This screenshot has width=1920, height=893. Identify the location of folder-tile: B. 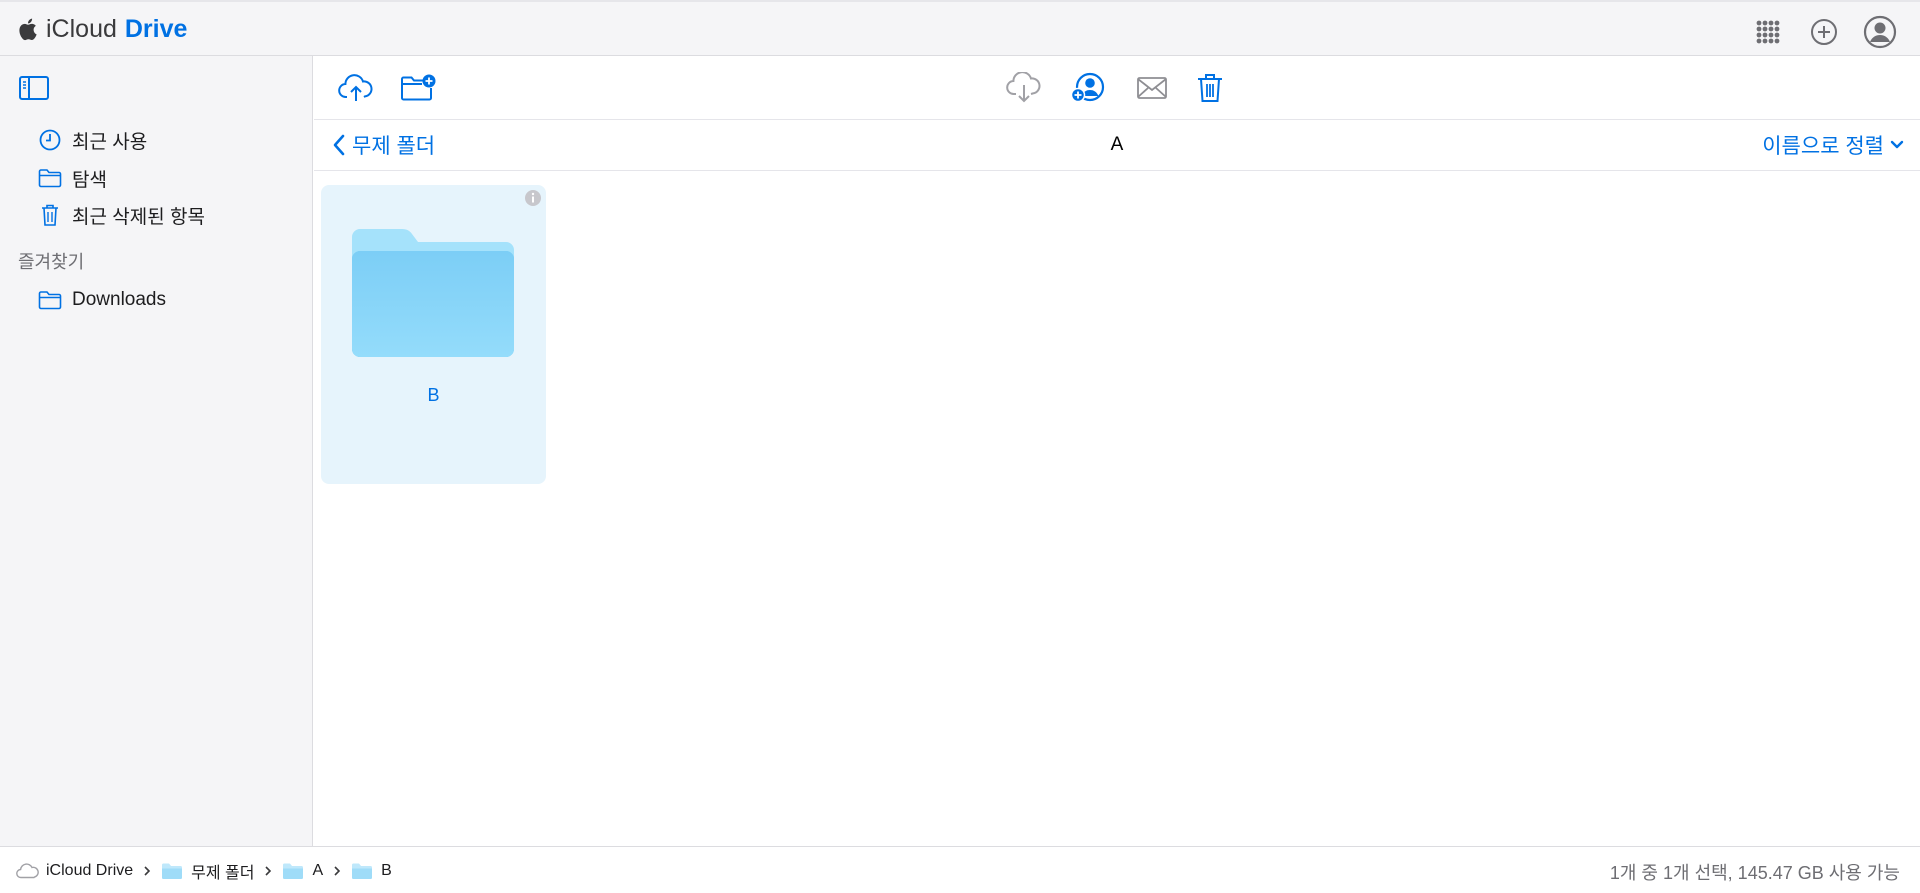
(433, 334).